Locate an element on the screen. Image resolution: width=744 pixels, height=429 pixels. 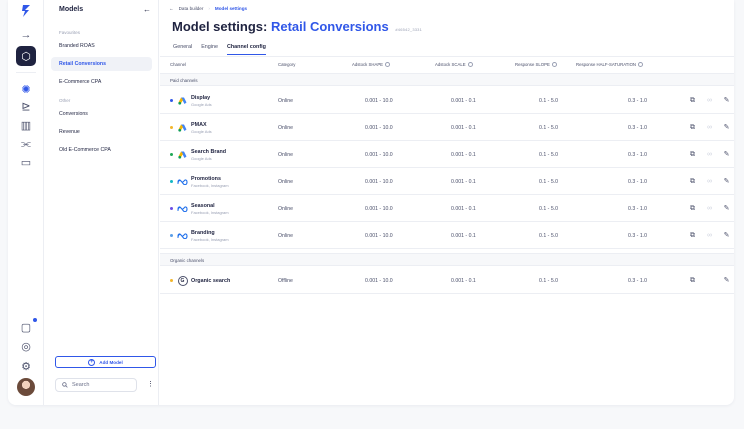
header-category: Category is located at coordinates (287, 64).